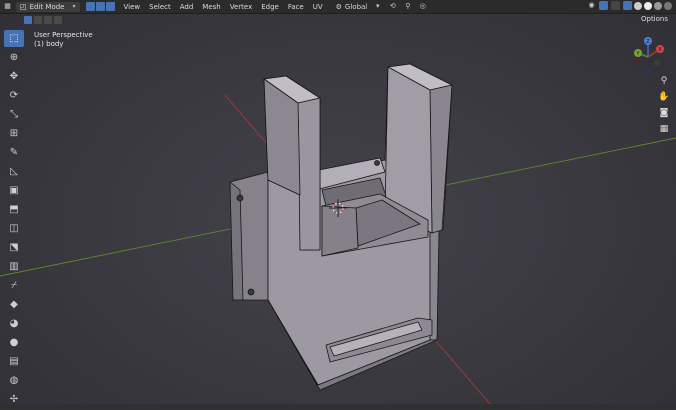 This screenshot has width=676, height=410. I want to click on gizmo-toggle-icon, so click(603, 5).